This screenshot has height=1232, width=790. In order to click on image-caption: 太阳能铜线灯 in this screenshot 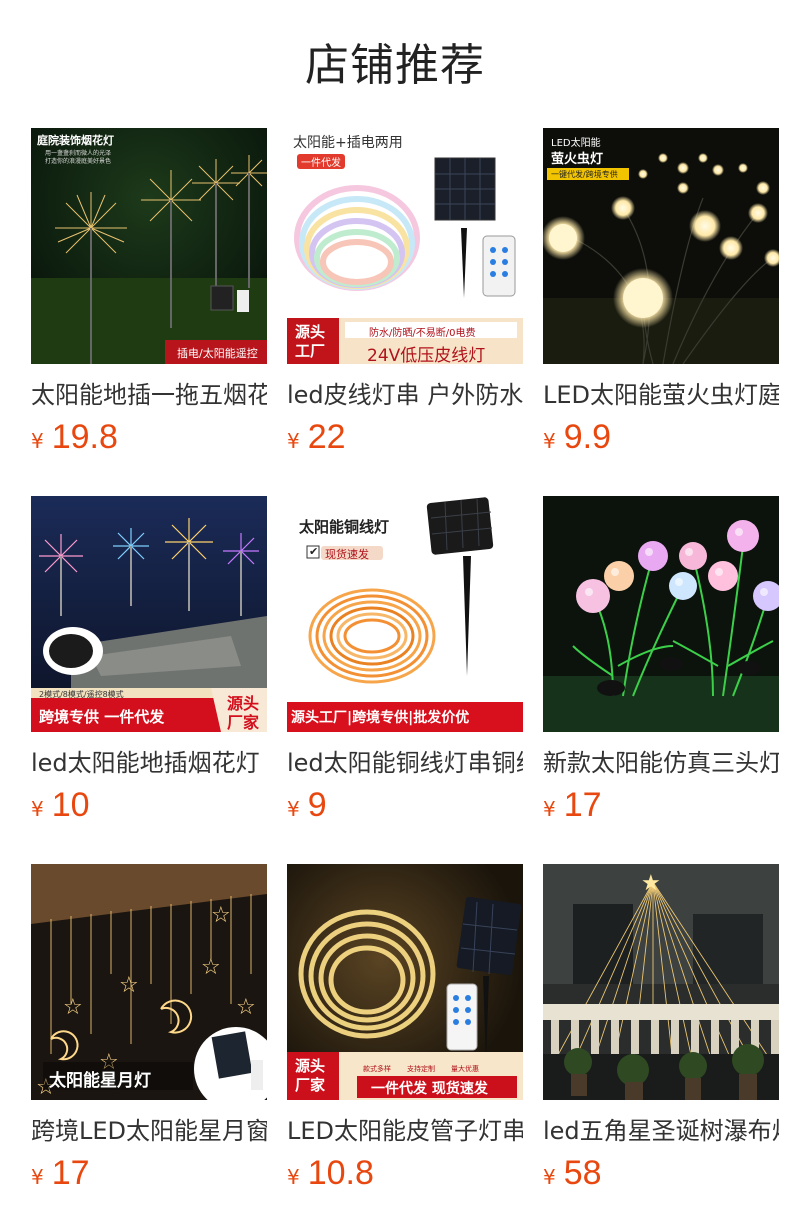, I will do `click(344, 527)`.